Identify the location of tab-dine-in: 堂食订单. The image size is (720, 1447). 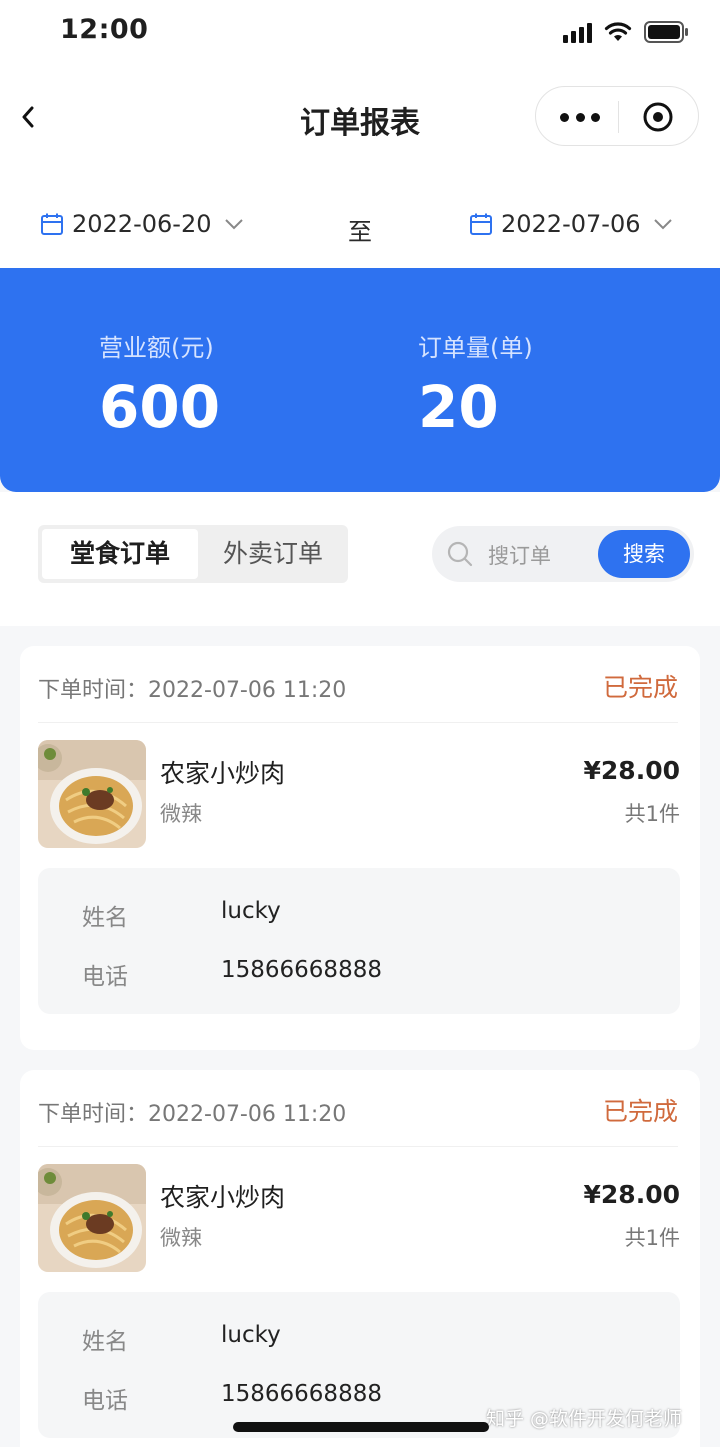
(120, 554).